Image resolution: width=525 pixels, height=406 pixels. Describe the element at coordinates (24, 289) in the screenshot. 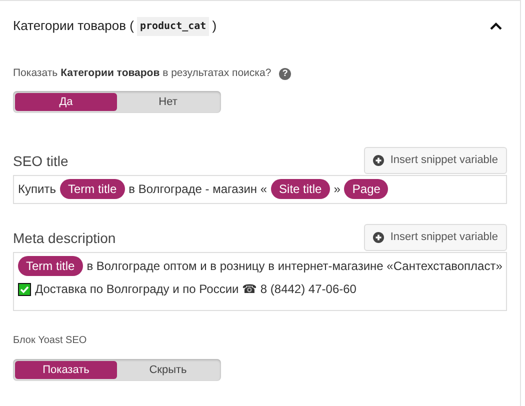

I see `checkmark-icon` at that location.